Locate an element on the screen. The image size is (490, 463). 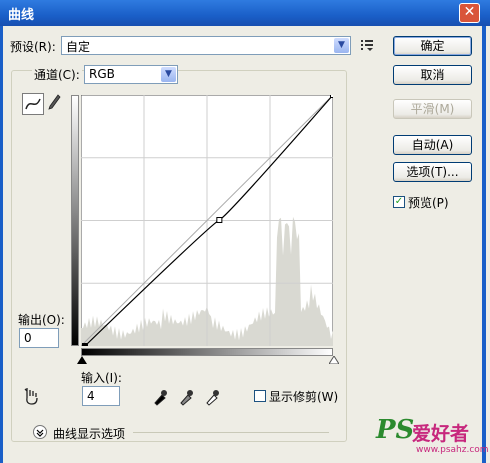
auto-button: 自动(A) is located at coordinates (432, 145).